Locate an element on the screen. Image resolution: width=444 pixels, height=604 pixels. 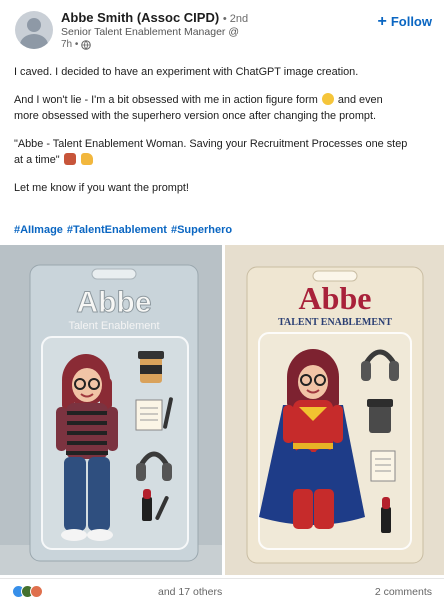
author-headline: Senior Talent Enablement Manager @ is located at coordinates (150, 32).